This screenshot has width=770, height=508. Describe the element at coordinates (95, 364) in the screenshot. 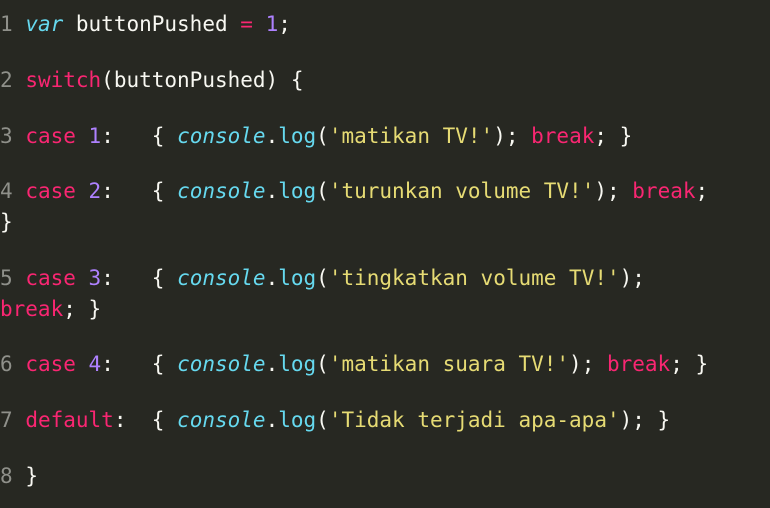

I see `number-token: 4` at that location.